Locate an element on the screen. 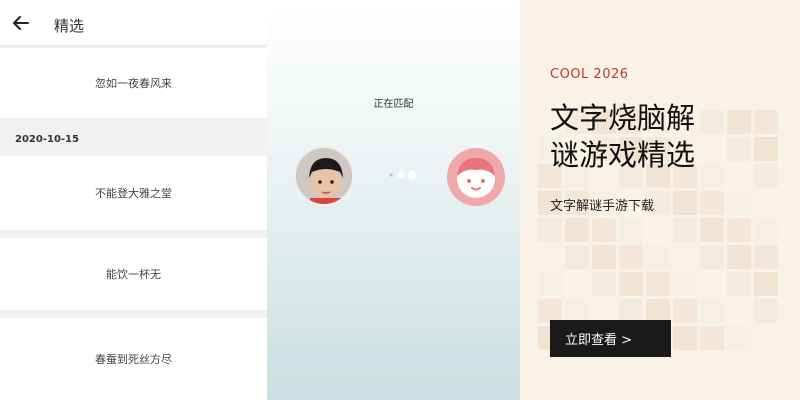  child-photo-icon is located at coordinates (324, 176).